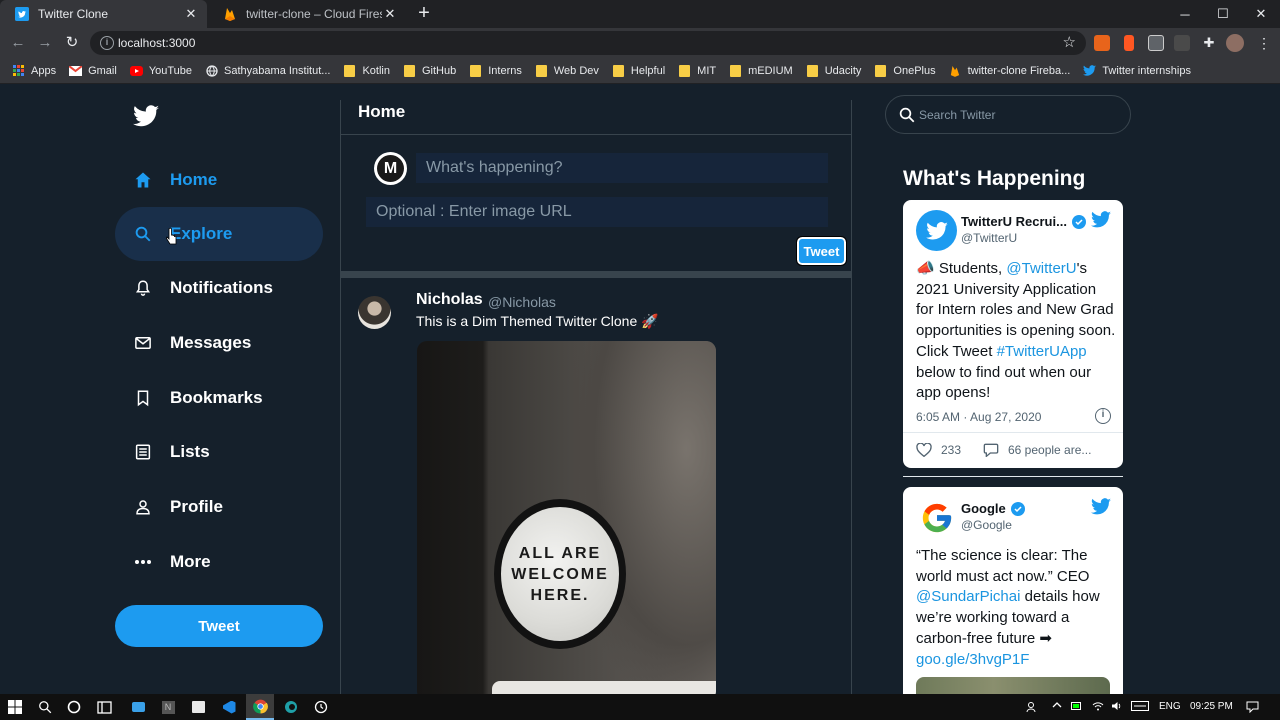 The image size is (1280, 720). Describe the element at coordinates (219, 626) in the screenshot. I see `sidebar-tweet-button: Tweet` at that location.